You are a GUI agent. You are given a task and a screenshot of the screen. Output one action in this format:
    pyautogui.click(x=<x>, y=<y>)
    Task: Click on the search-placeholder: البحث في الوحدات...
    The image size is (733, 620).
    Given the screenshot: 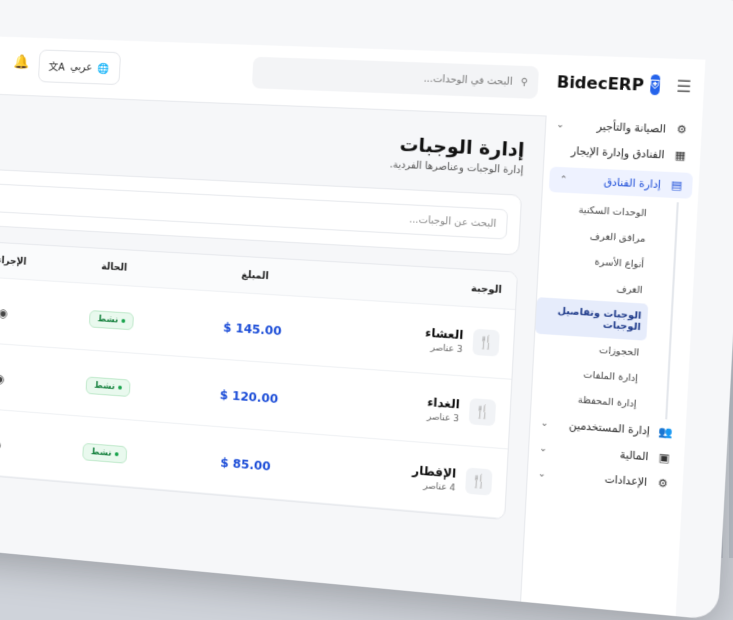 What is the action you would take?
    pyautogui.click(x=468, y=80)
    